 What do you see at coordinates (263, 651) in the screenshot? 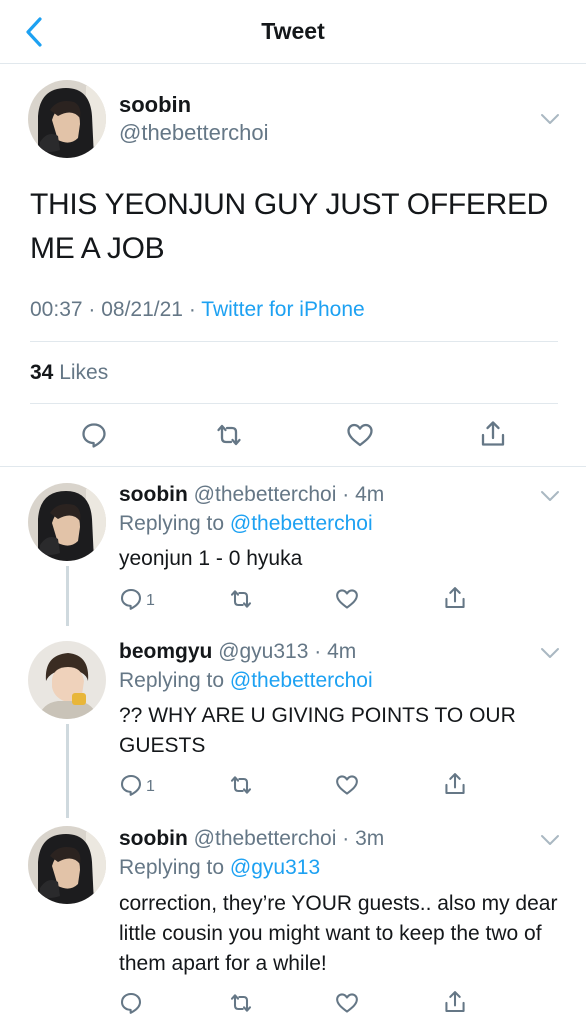
I see `reply-author-handle: @gyu313` at bounding box center [263, 651].